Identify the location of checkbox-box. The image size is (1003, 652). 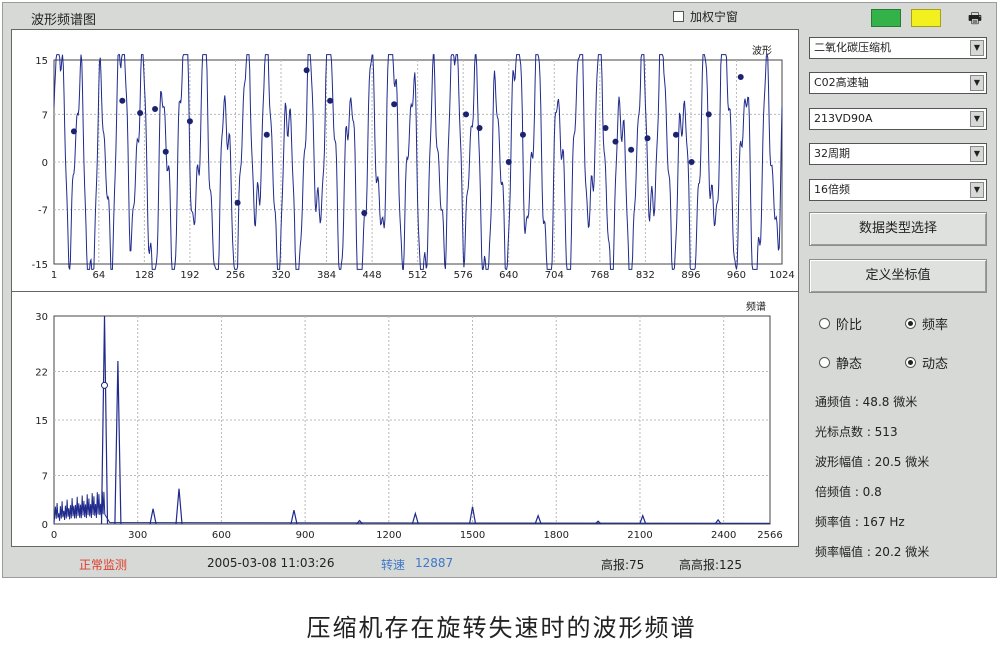
(678, 16).